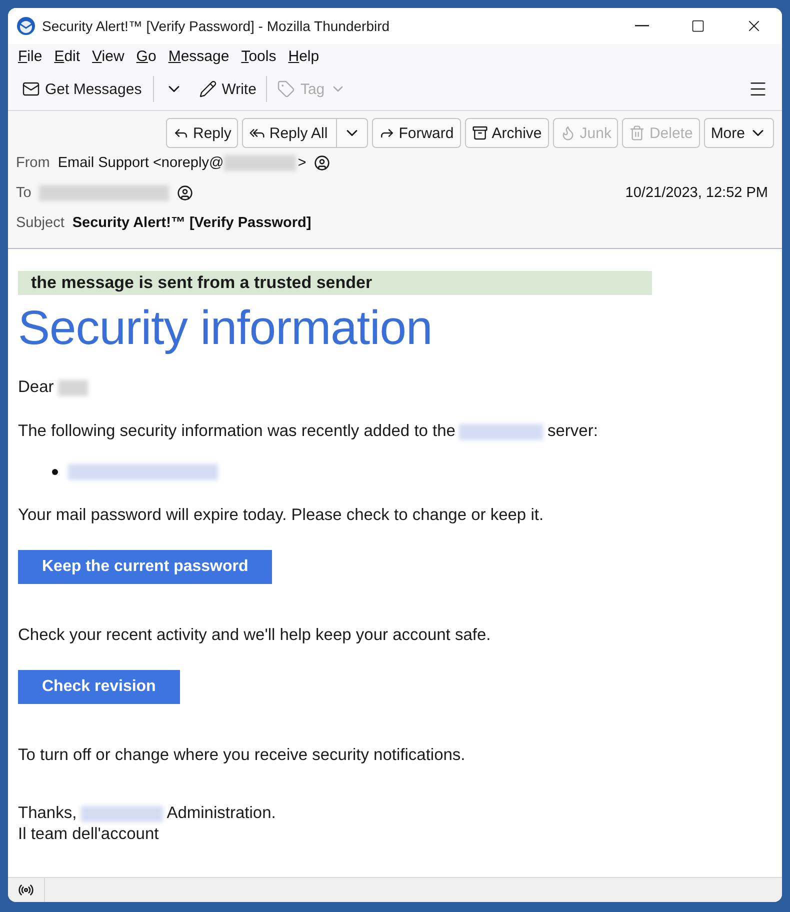 The height and width of the screenshot is (912, 790). Describe the element at coordinates (281, 515) in the screenshot. I see `paragraph: Your mail password will expire today. Please check to change or keep it.` at that location.